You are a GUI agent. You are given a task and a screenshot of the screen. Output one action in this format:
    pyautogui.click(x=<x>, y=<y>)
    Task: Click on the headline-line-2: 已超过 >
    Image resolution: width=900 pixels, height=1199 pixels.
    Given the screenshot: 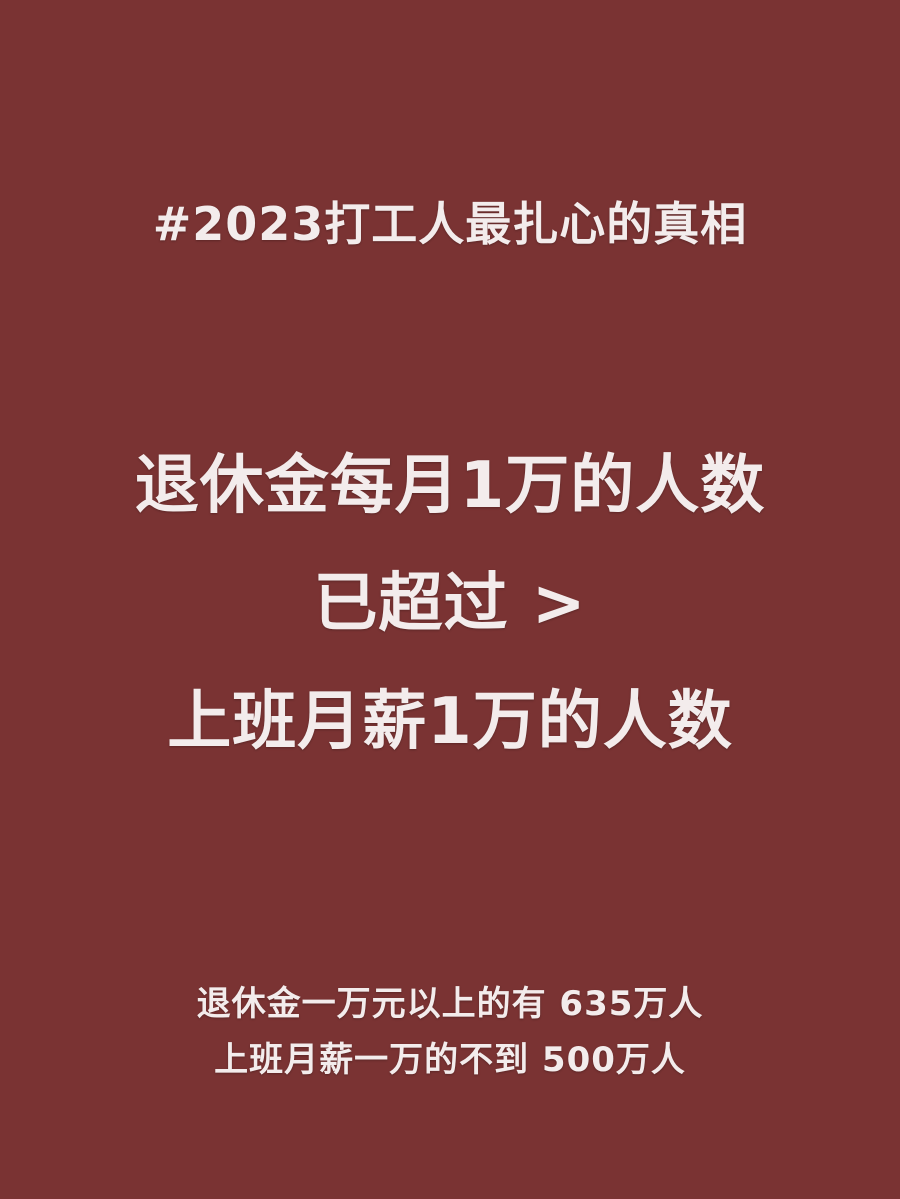 What is the action you would take?
    pyautogui.click(x=450, y=604)
    